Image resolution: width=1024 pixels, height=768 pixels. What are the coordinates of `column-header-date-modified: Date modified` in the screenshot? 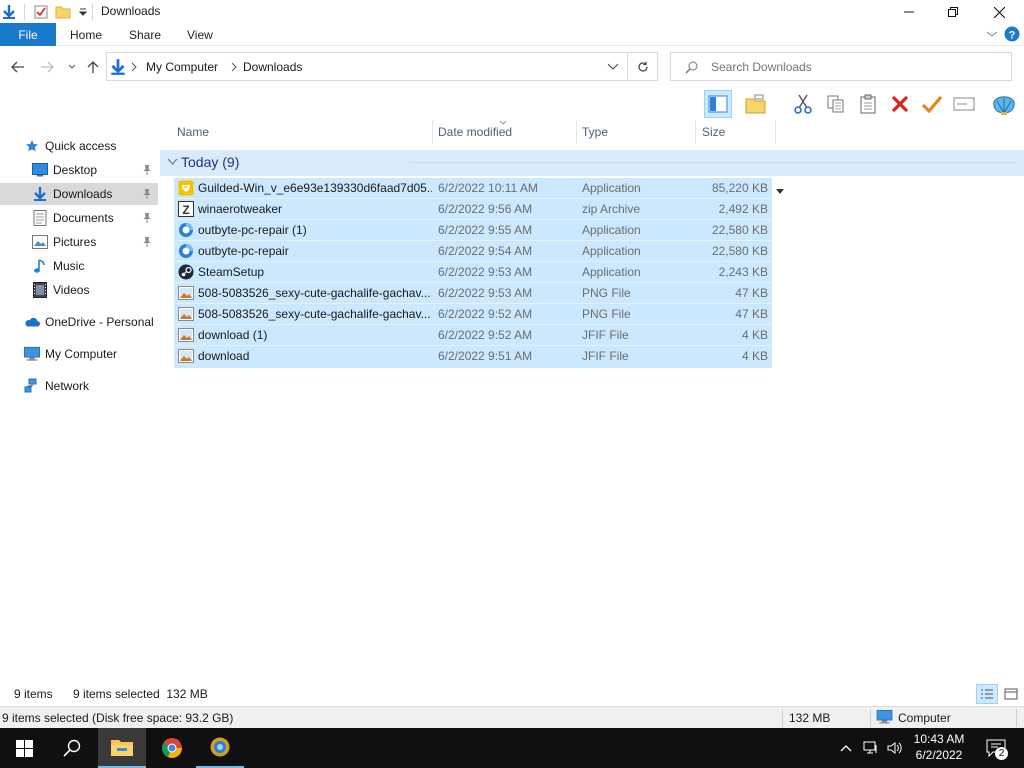 It's located at (507, 132).